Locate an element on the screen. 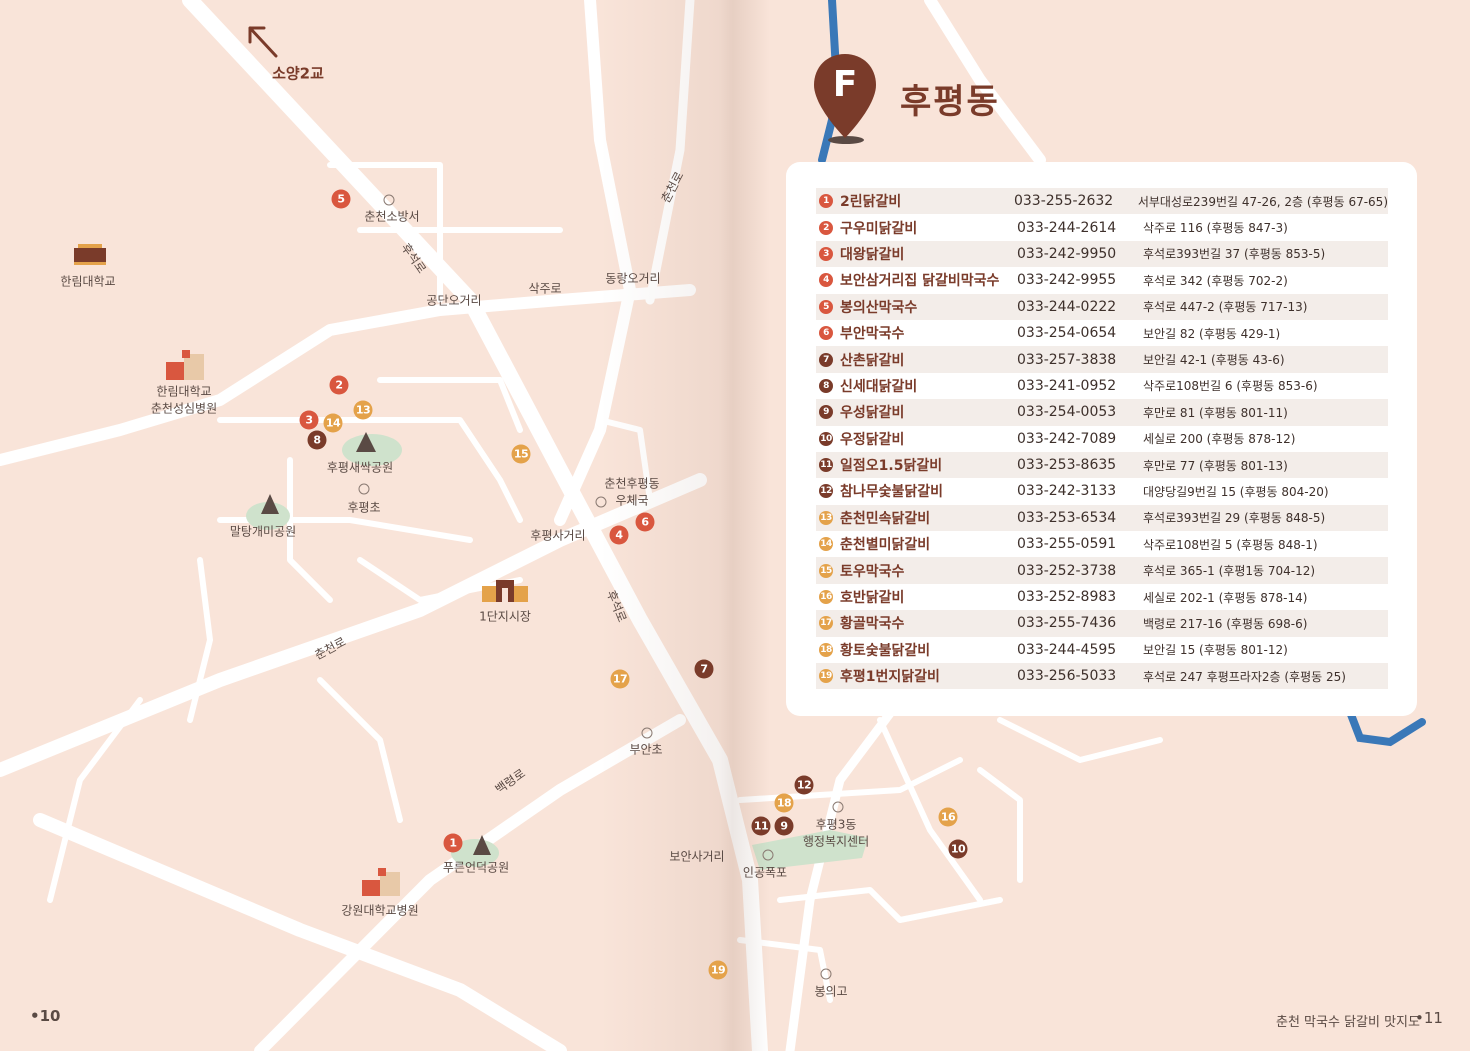  restaurant-address: 보안길 15 (후평동 801-12) is located at coordinates (1215, 650).